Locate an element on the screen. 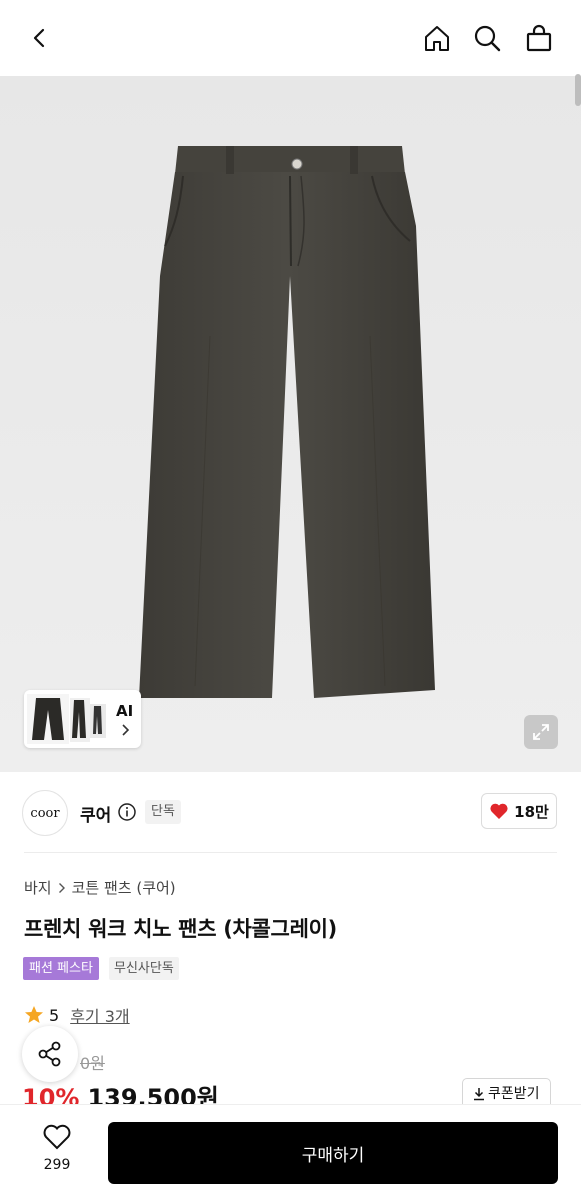  rating-value: 5 is located at coordinates (54, 1015).